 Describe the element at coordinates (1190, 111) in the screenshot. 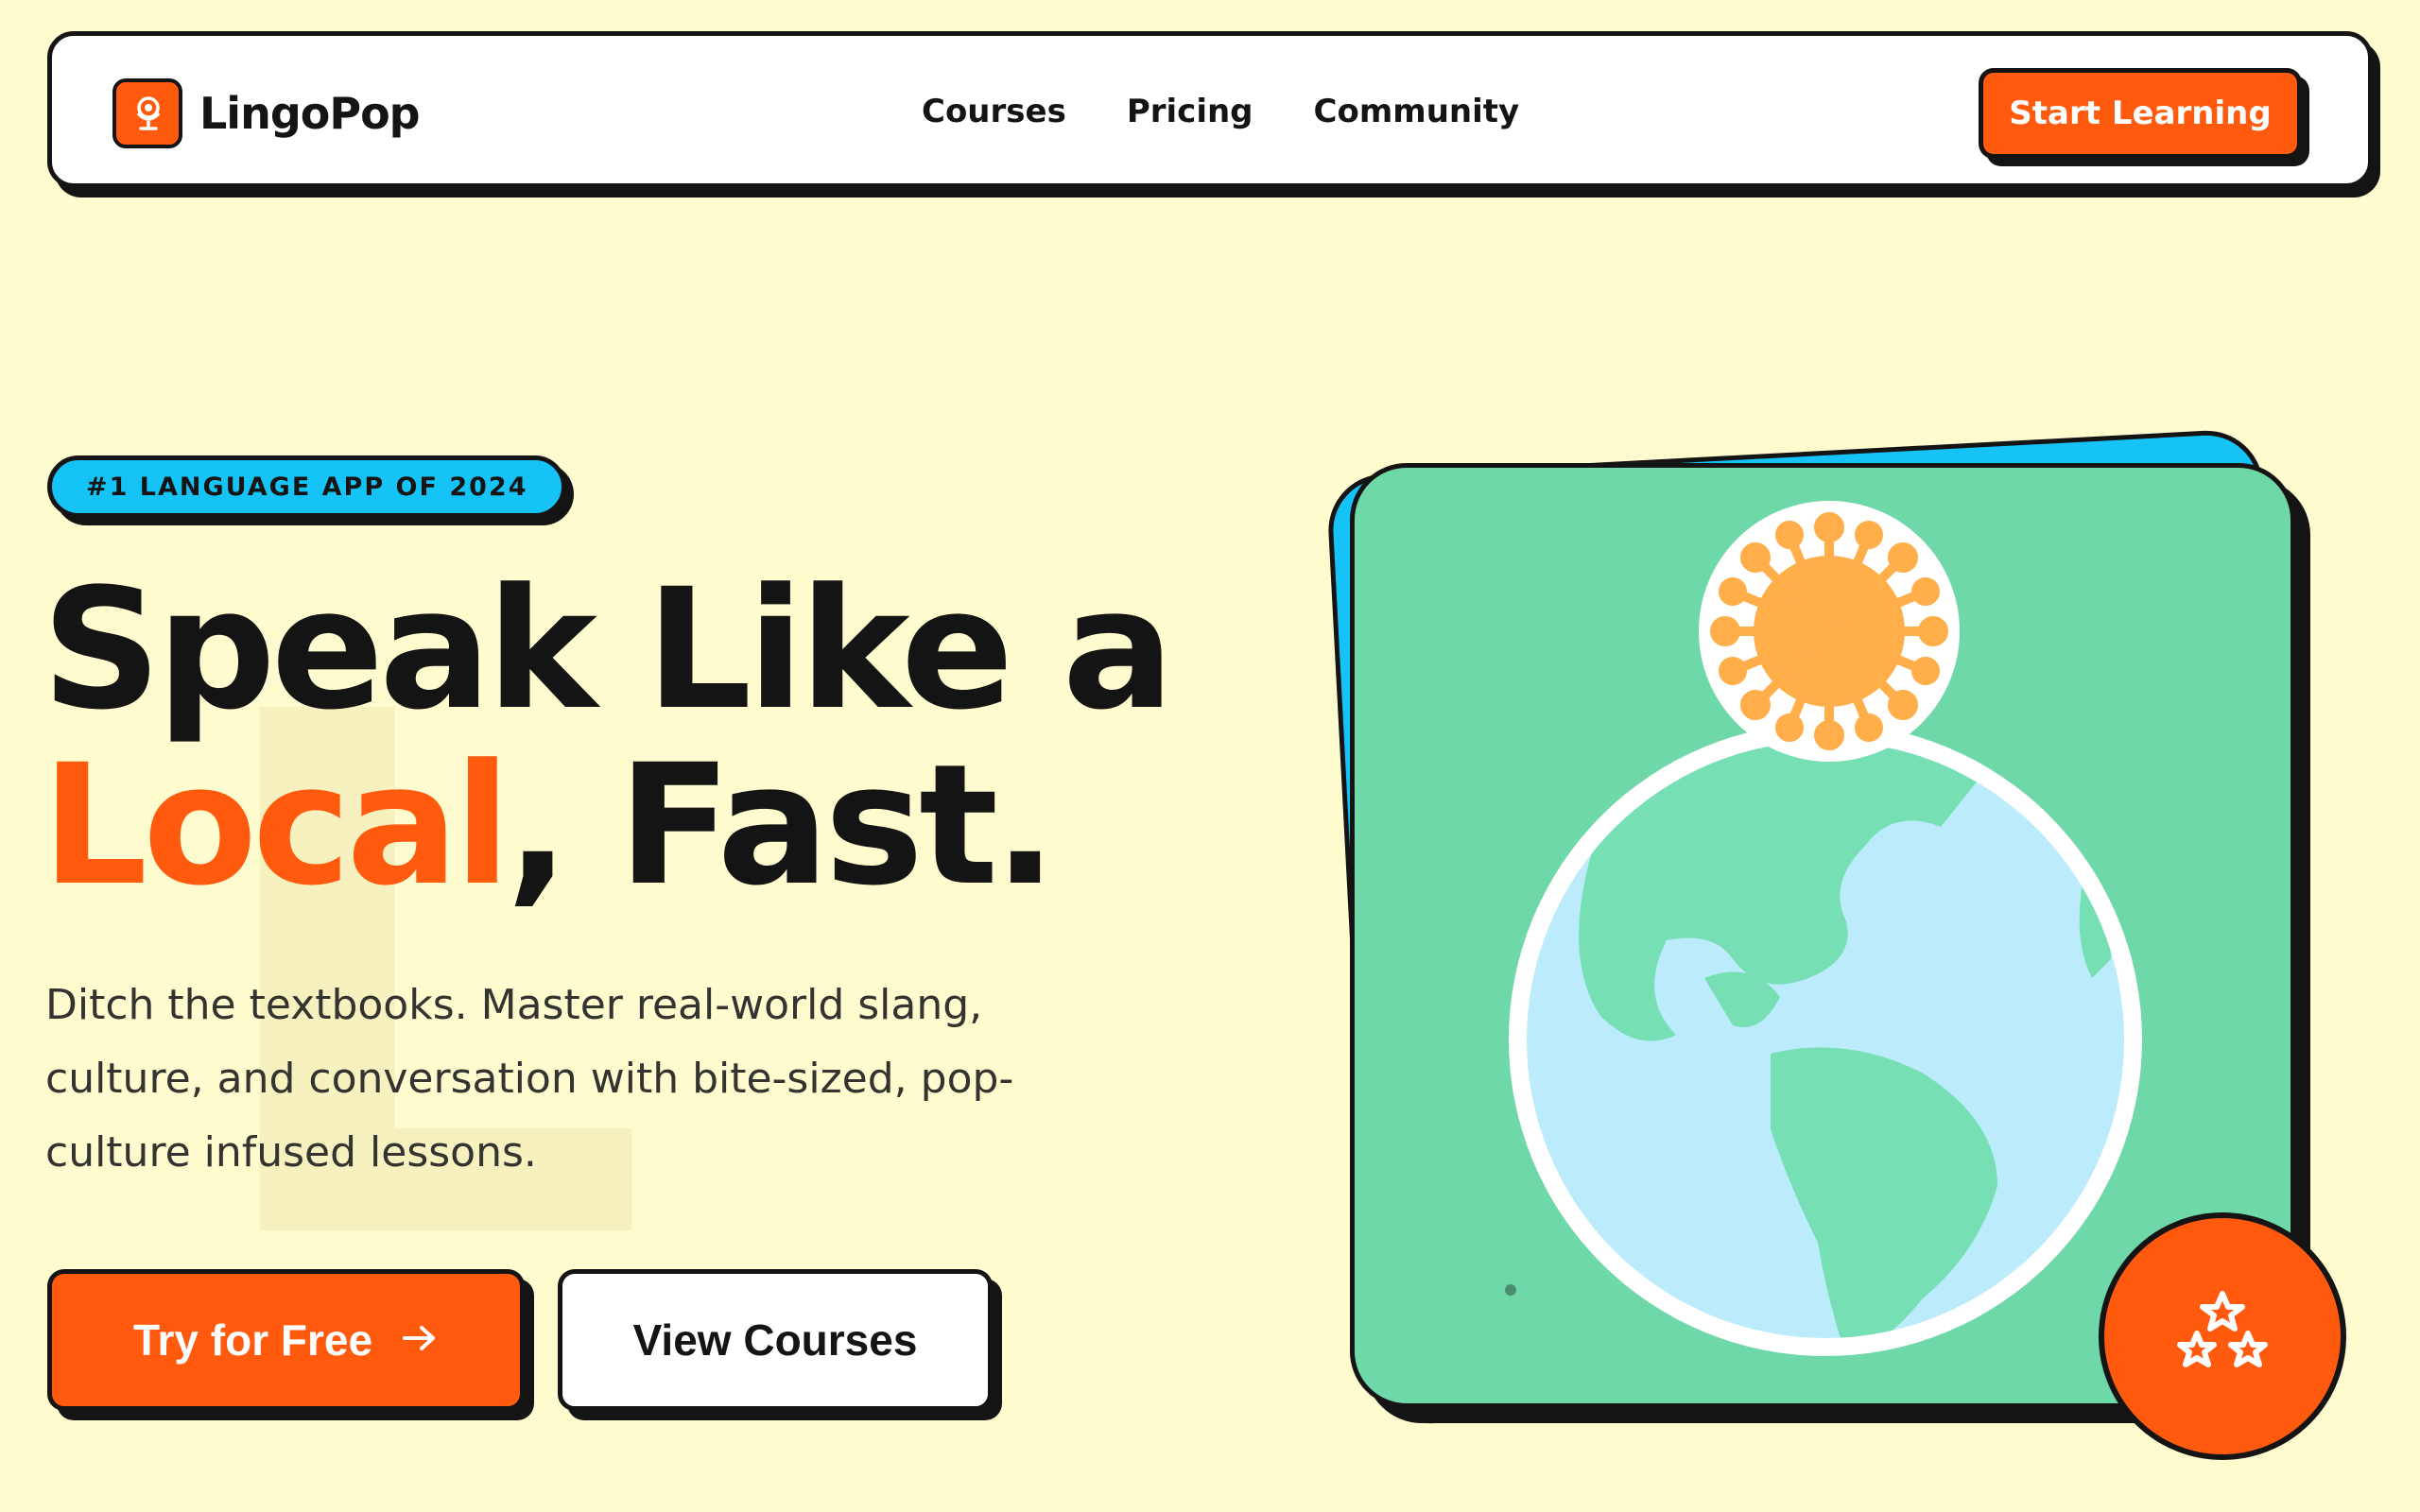

I see `nav-link-pricing: Pricing` at that location.